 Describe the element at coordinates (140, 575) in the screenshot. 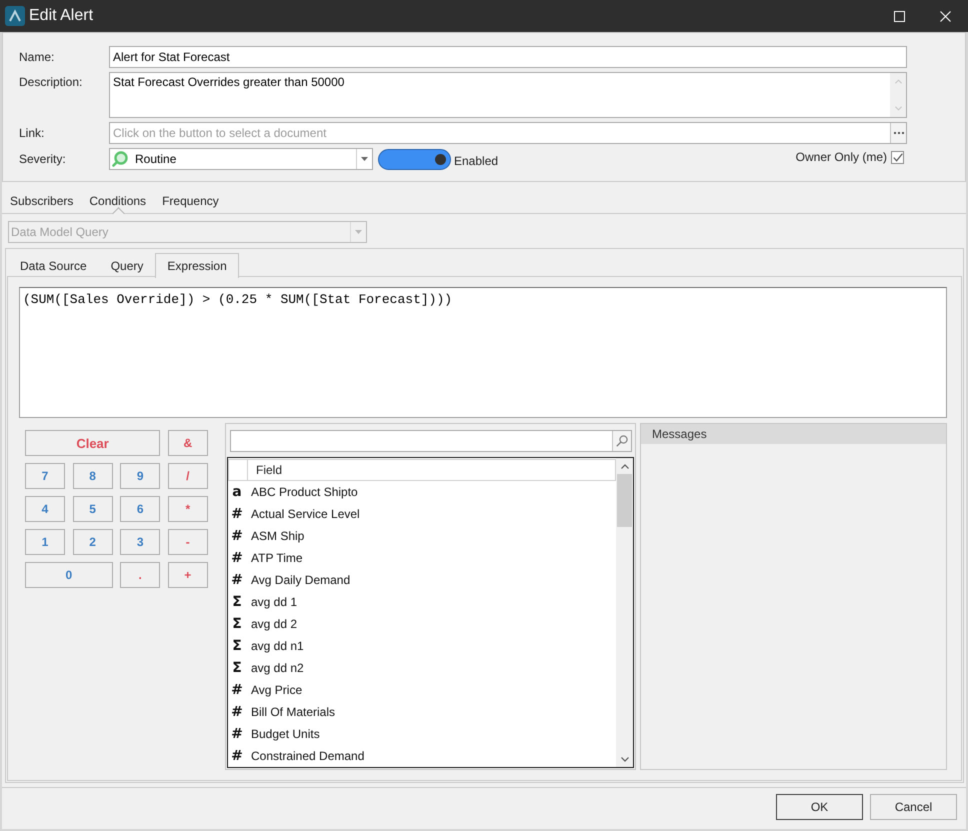

I see `keypad-button: .` at that location.